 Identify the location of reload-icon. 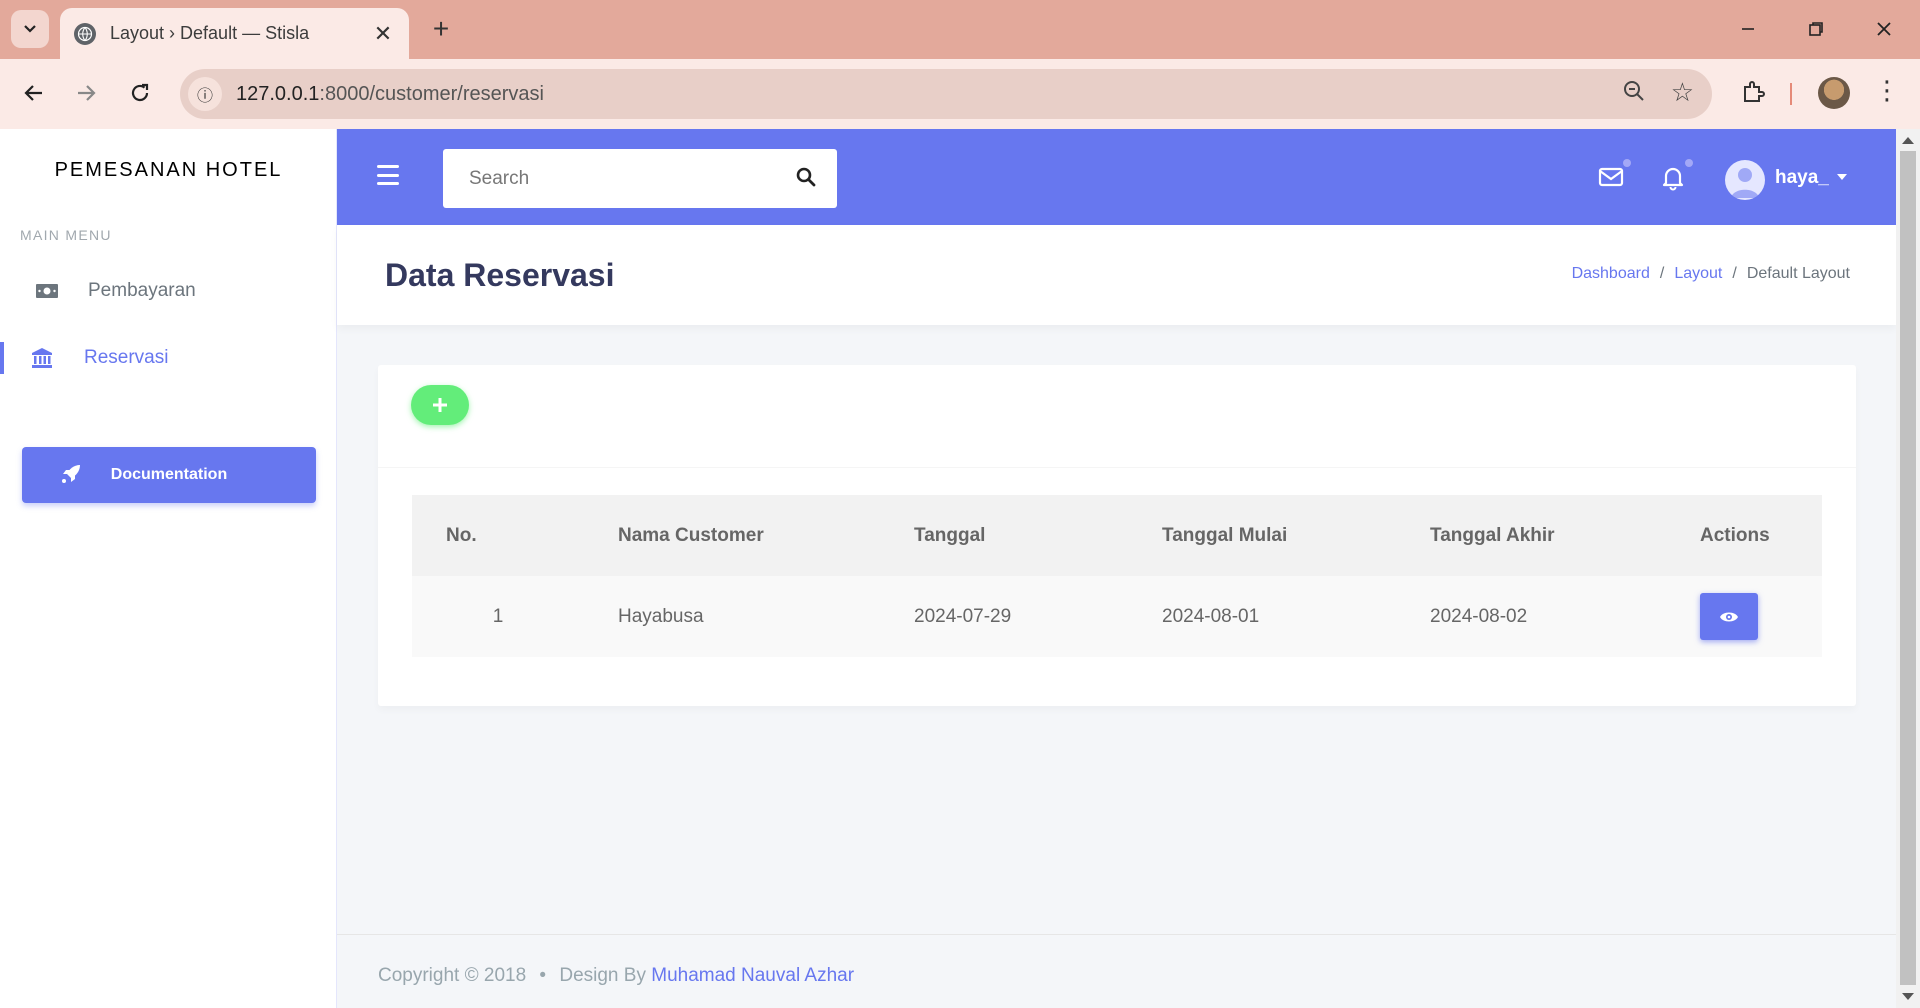
(140, 93).